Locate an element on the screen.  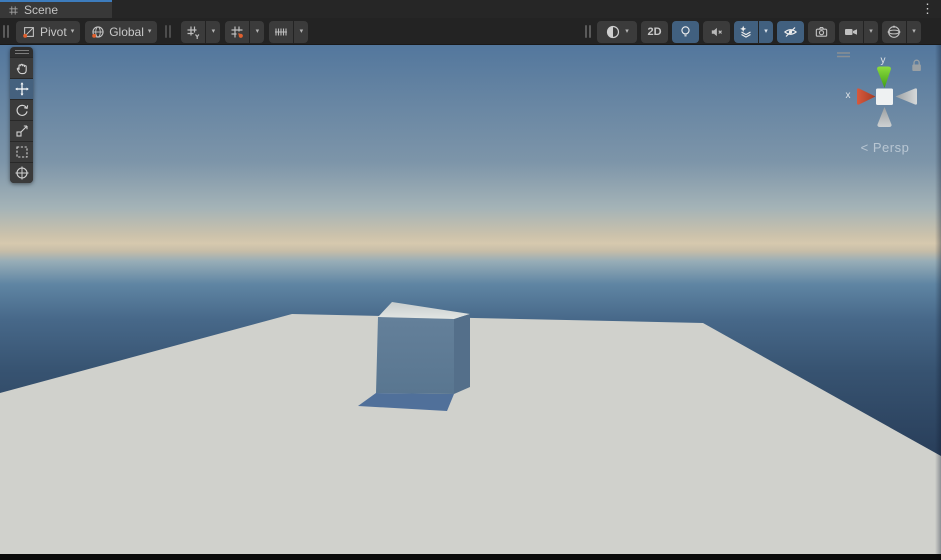
gizmos-group: ▾ is located at coordinates (901, 31).